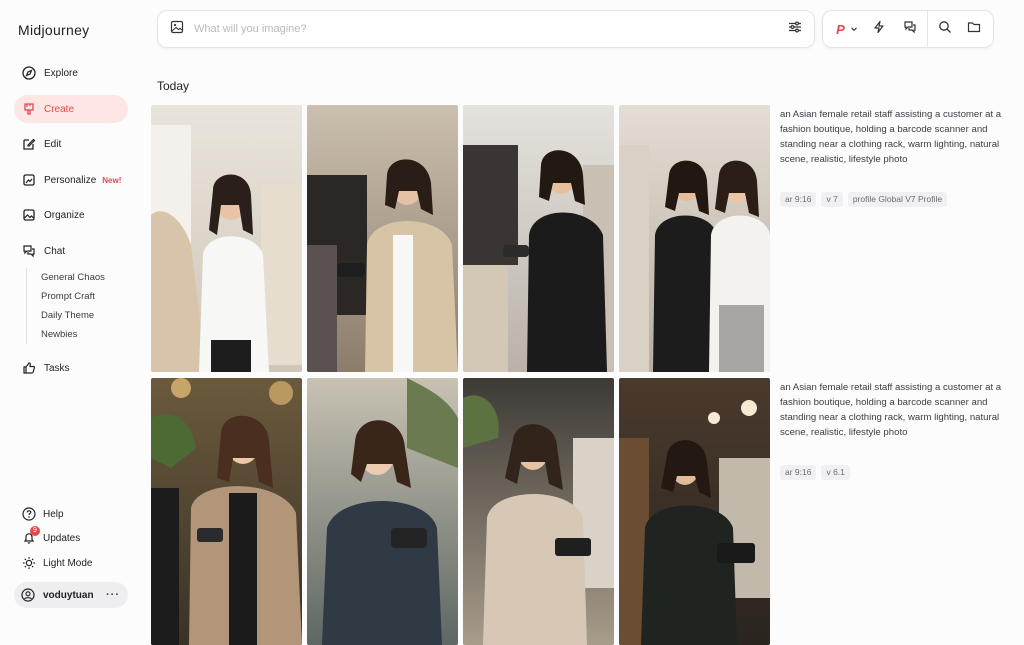 Image resolution: width=1024 pixels, height=645 pixels. Describe the element at coordinates (73, 277) in the screenshot. I see `chat-room-general-chaos: General Chaos` at that location.